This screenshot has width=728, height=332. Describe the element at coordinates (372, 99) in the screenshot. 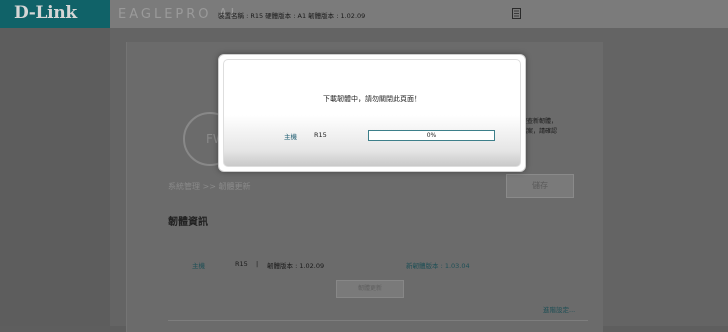

I see `modal-message: 下載韌體中，請勿關閉此頁面！` at that location.